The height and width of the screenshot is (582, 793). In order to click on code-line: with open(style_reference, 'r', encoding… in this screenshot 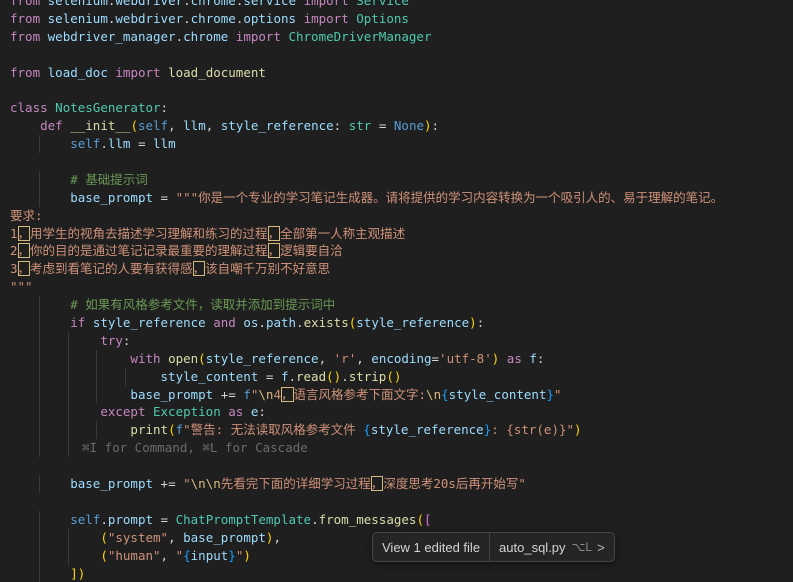, I will do `click(396, 359)`.